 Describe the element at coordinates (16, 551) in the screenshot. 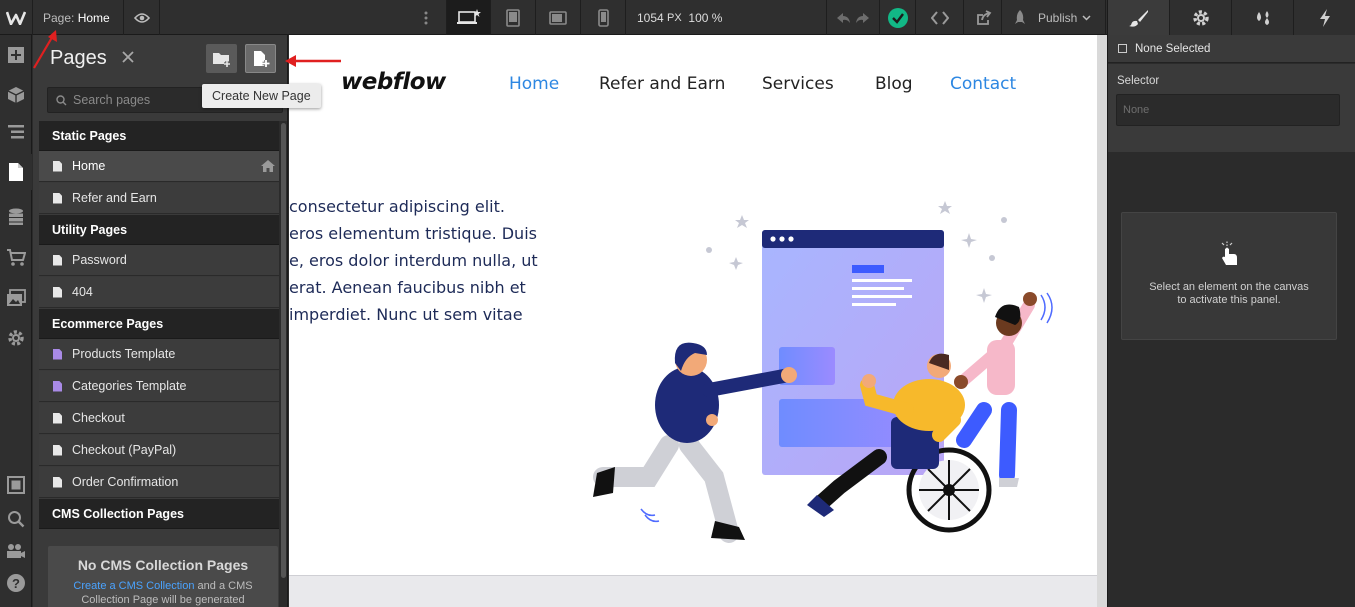

I see `video-icon` at that location.